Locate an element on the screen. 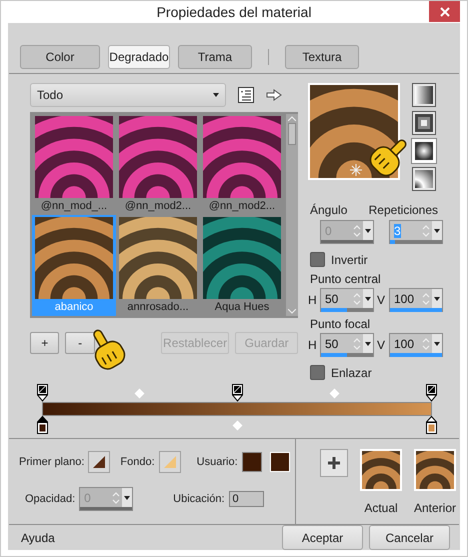  checkbox-label: Enlazar is located at coordinates (351, 373).